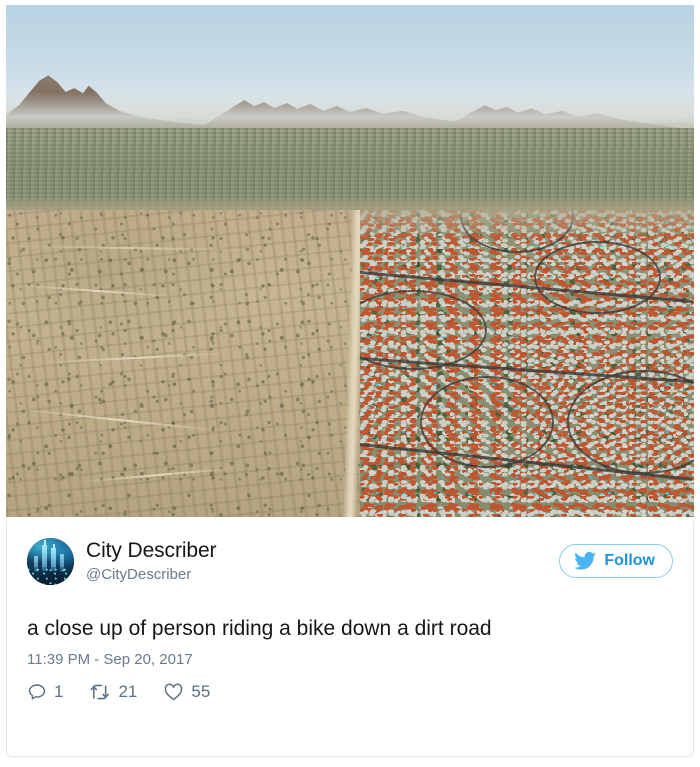  What do you see at coordinates (151, 574) in the screenshot?
I see `handle: @CityDescriber` at bounding box center [151, 574].